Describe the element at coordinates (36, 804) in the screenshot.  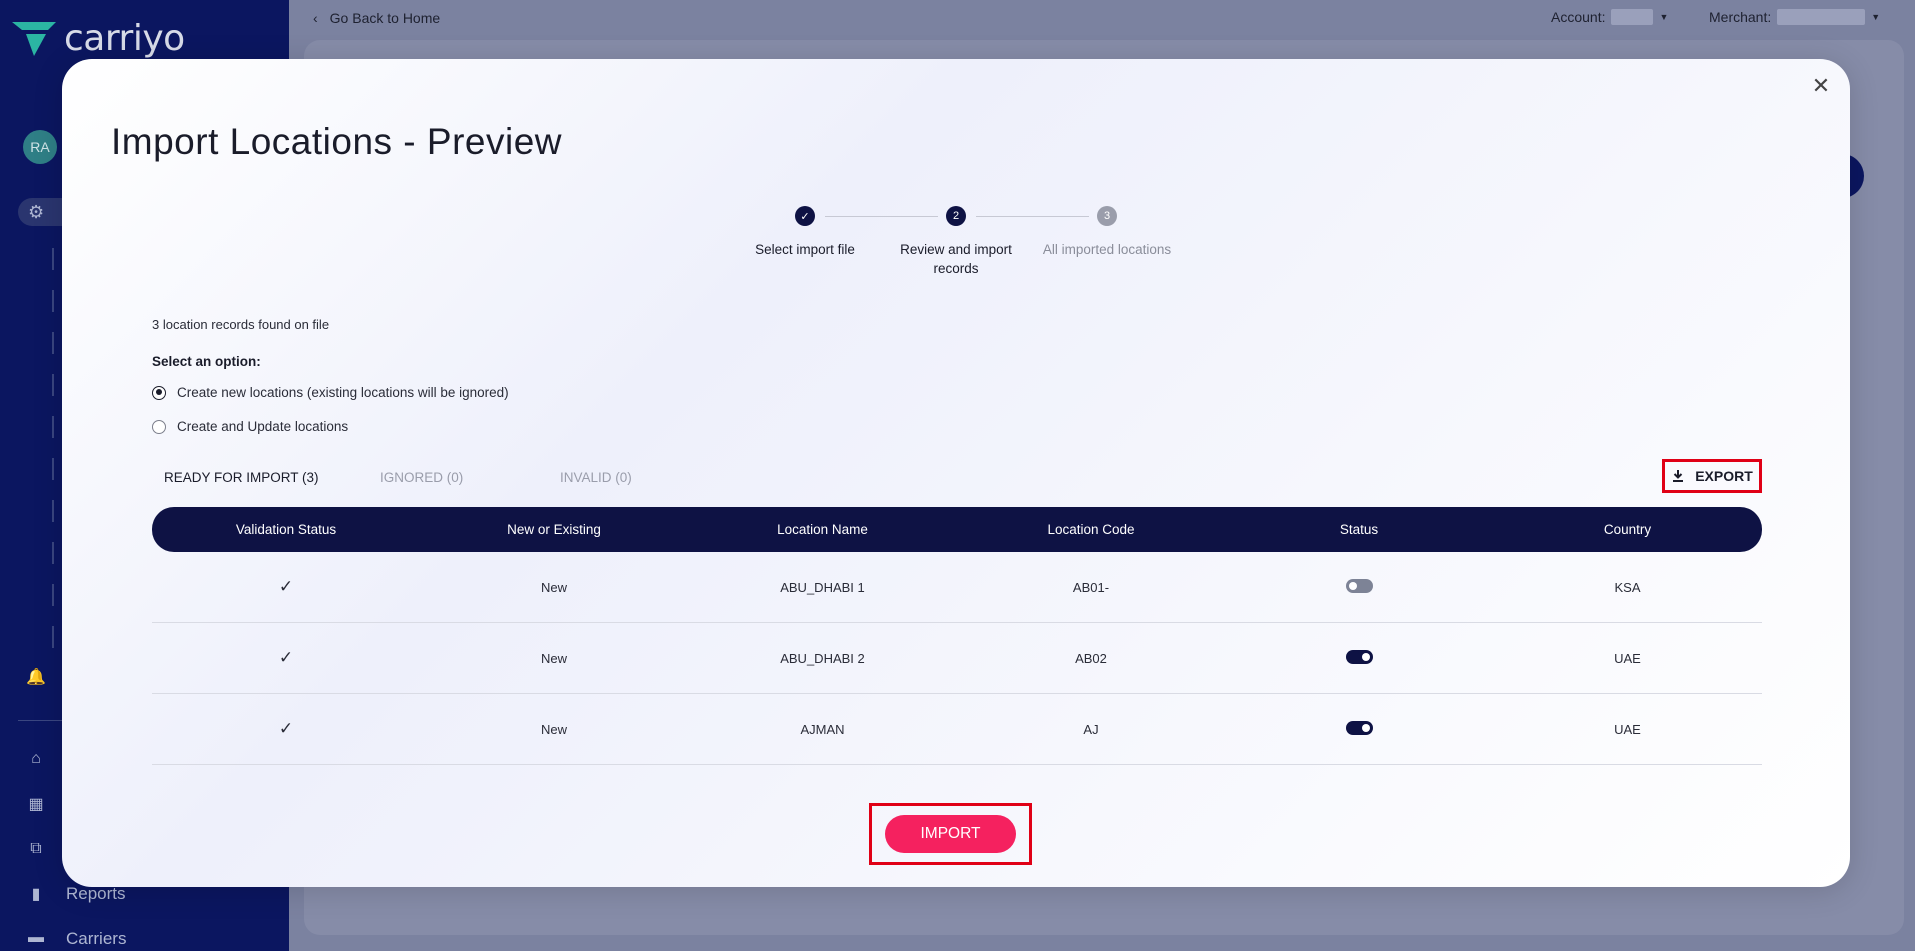
I see `dashboard-icon: ▦` at that location.